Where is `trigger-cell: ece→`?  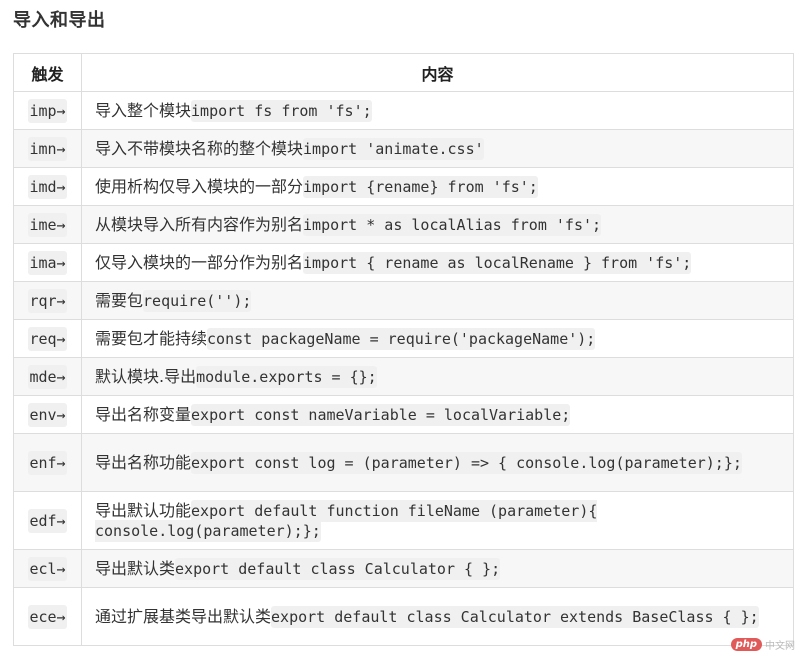 trigger-cell: ece→ is located at coordinates (47, 616).